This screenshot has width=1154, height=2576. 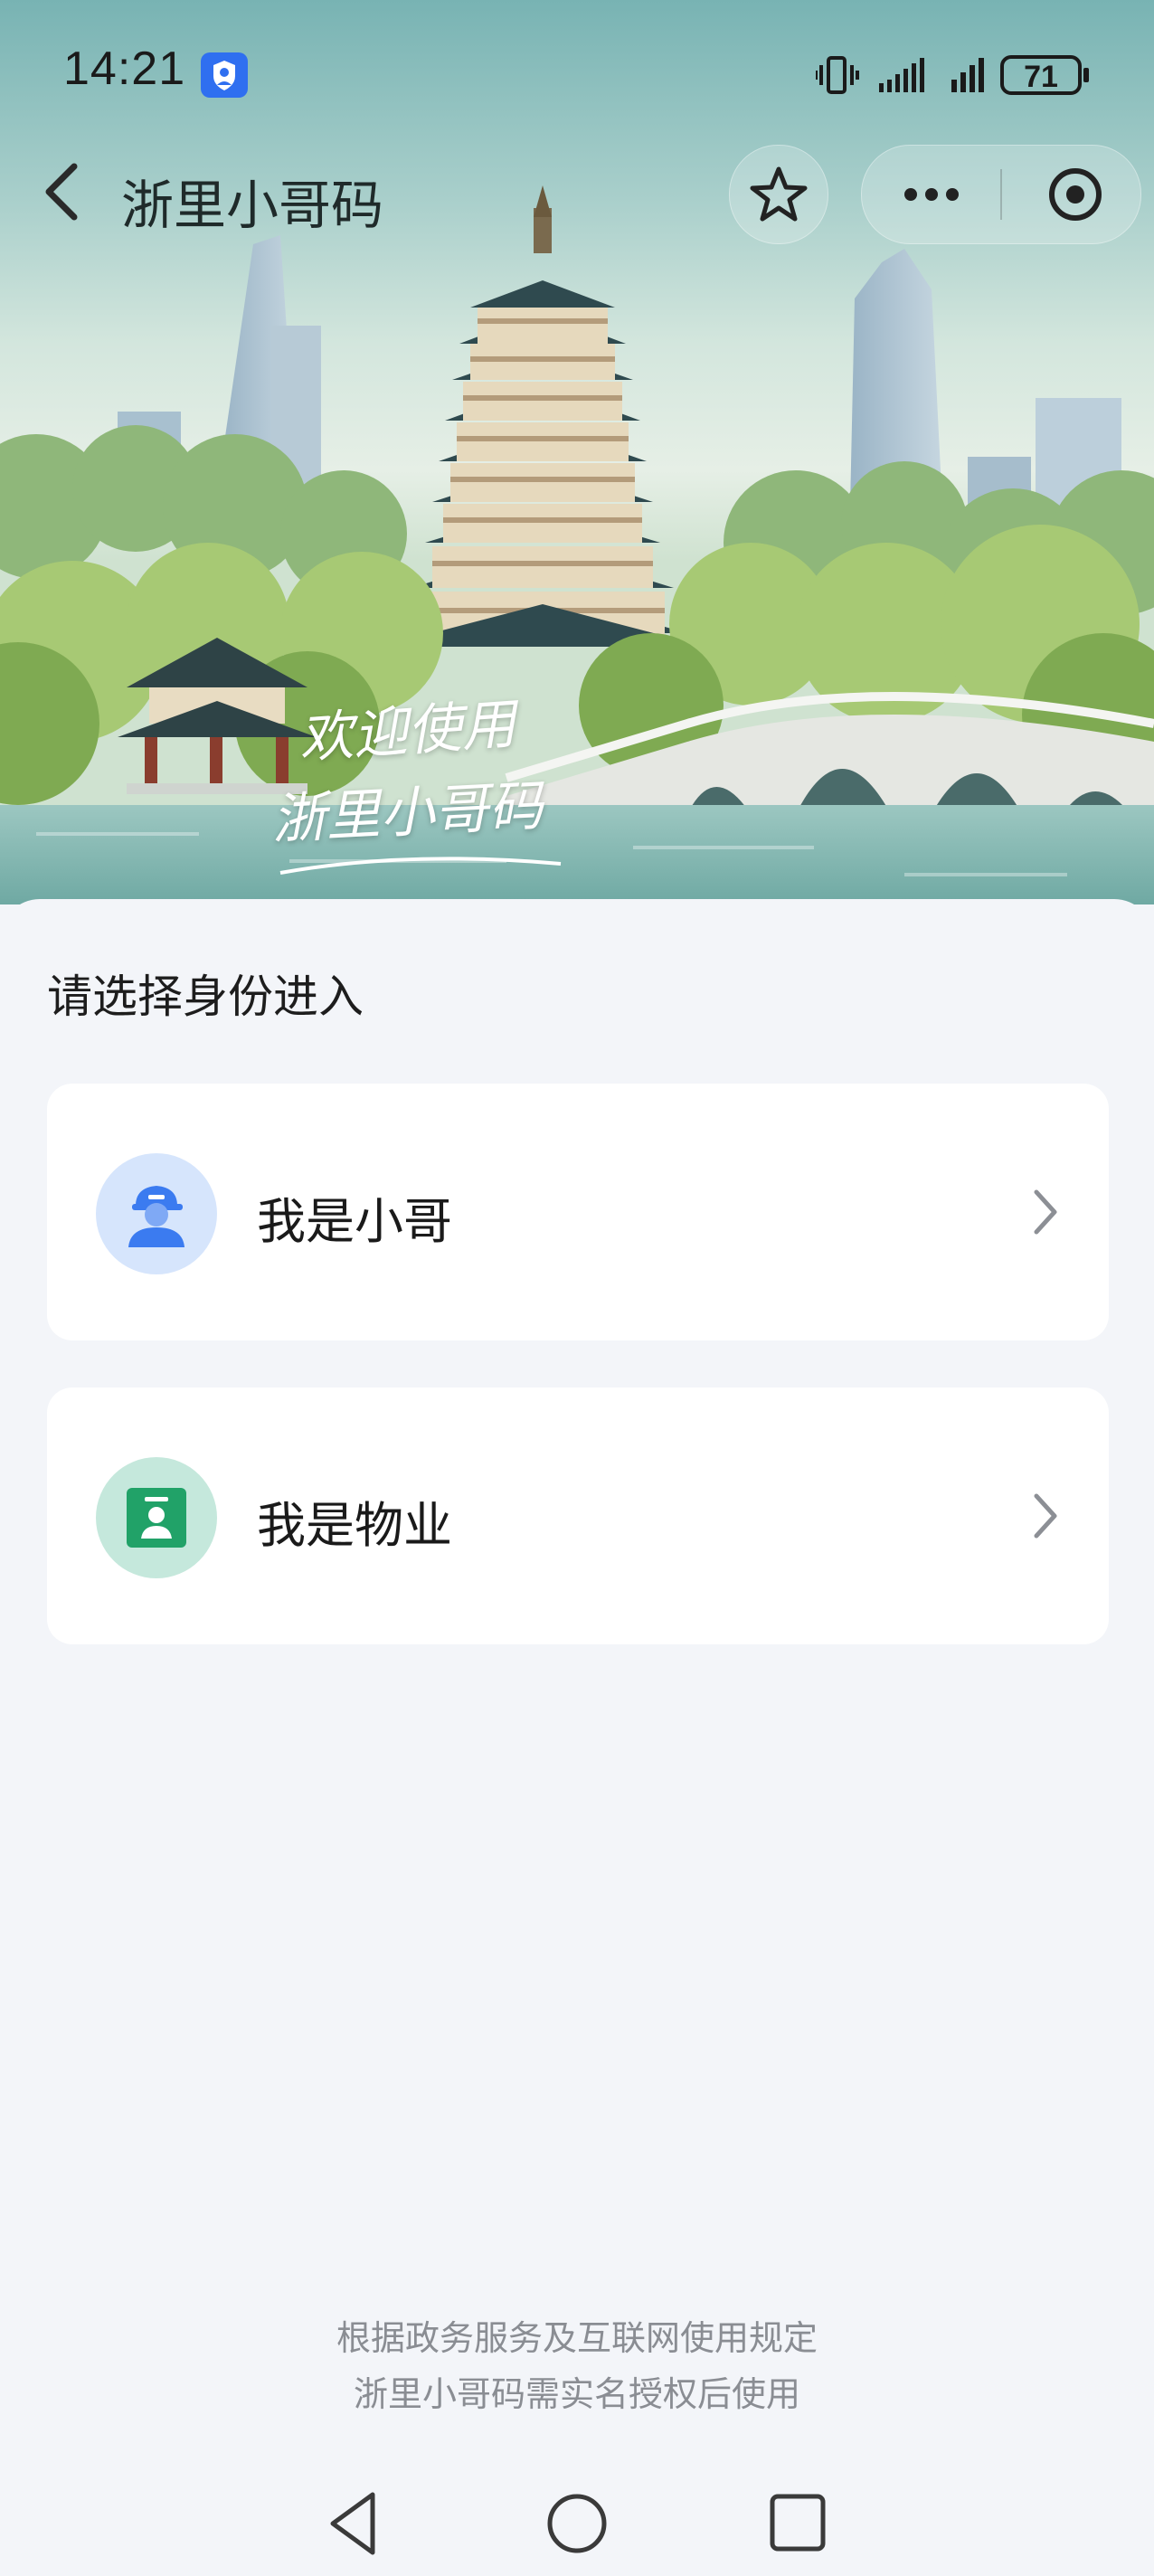 I want to click on capsule-divider, so click(x=1001, y=194).